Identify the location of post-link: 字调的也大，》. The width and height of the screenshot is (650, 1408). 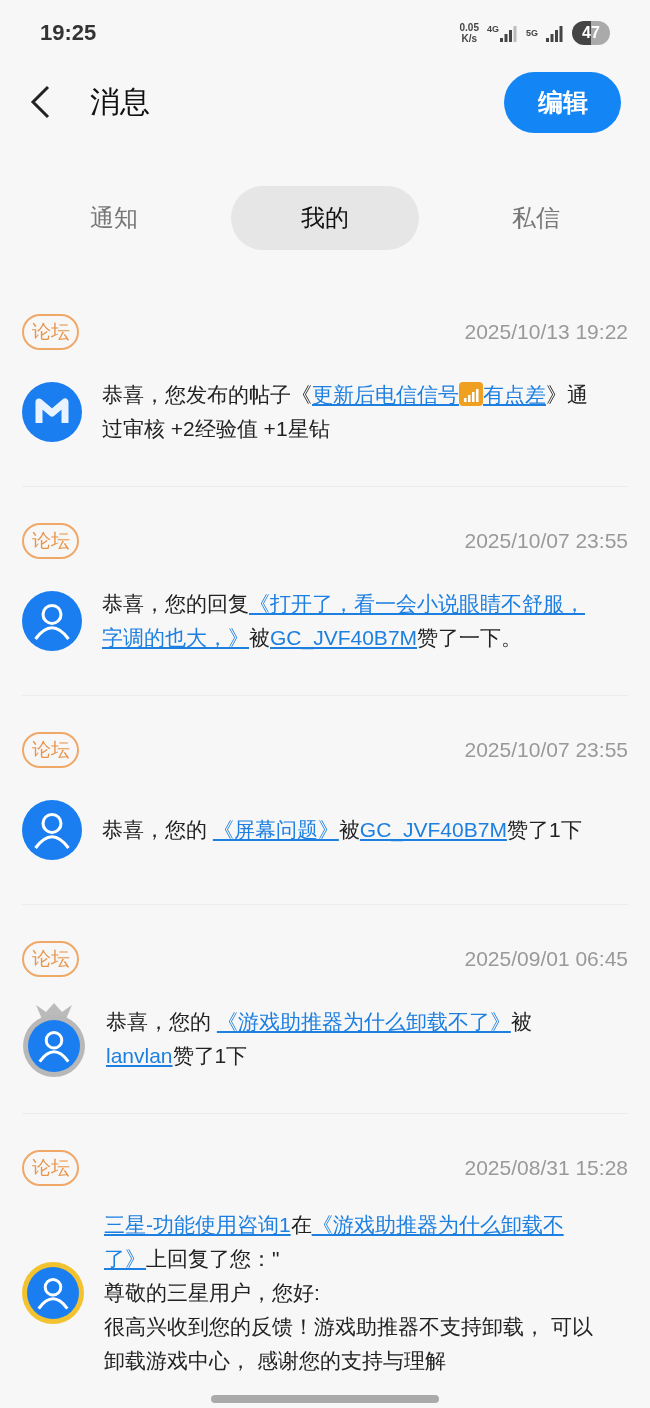
(175, 637).